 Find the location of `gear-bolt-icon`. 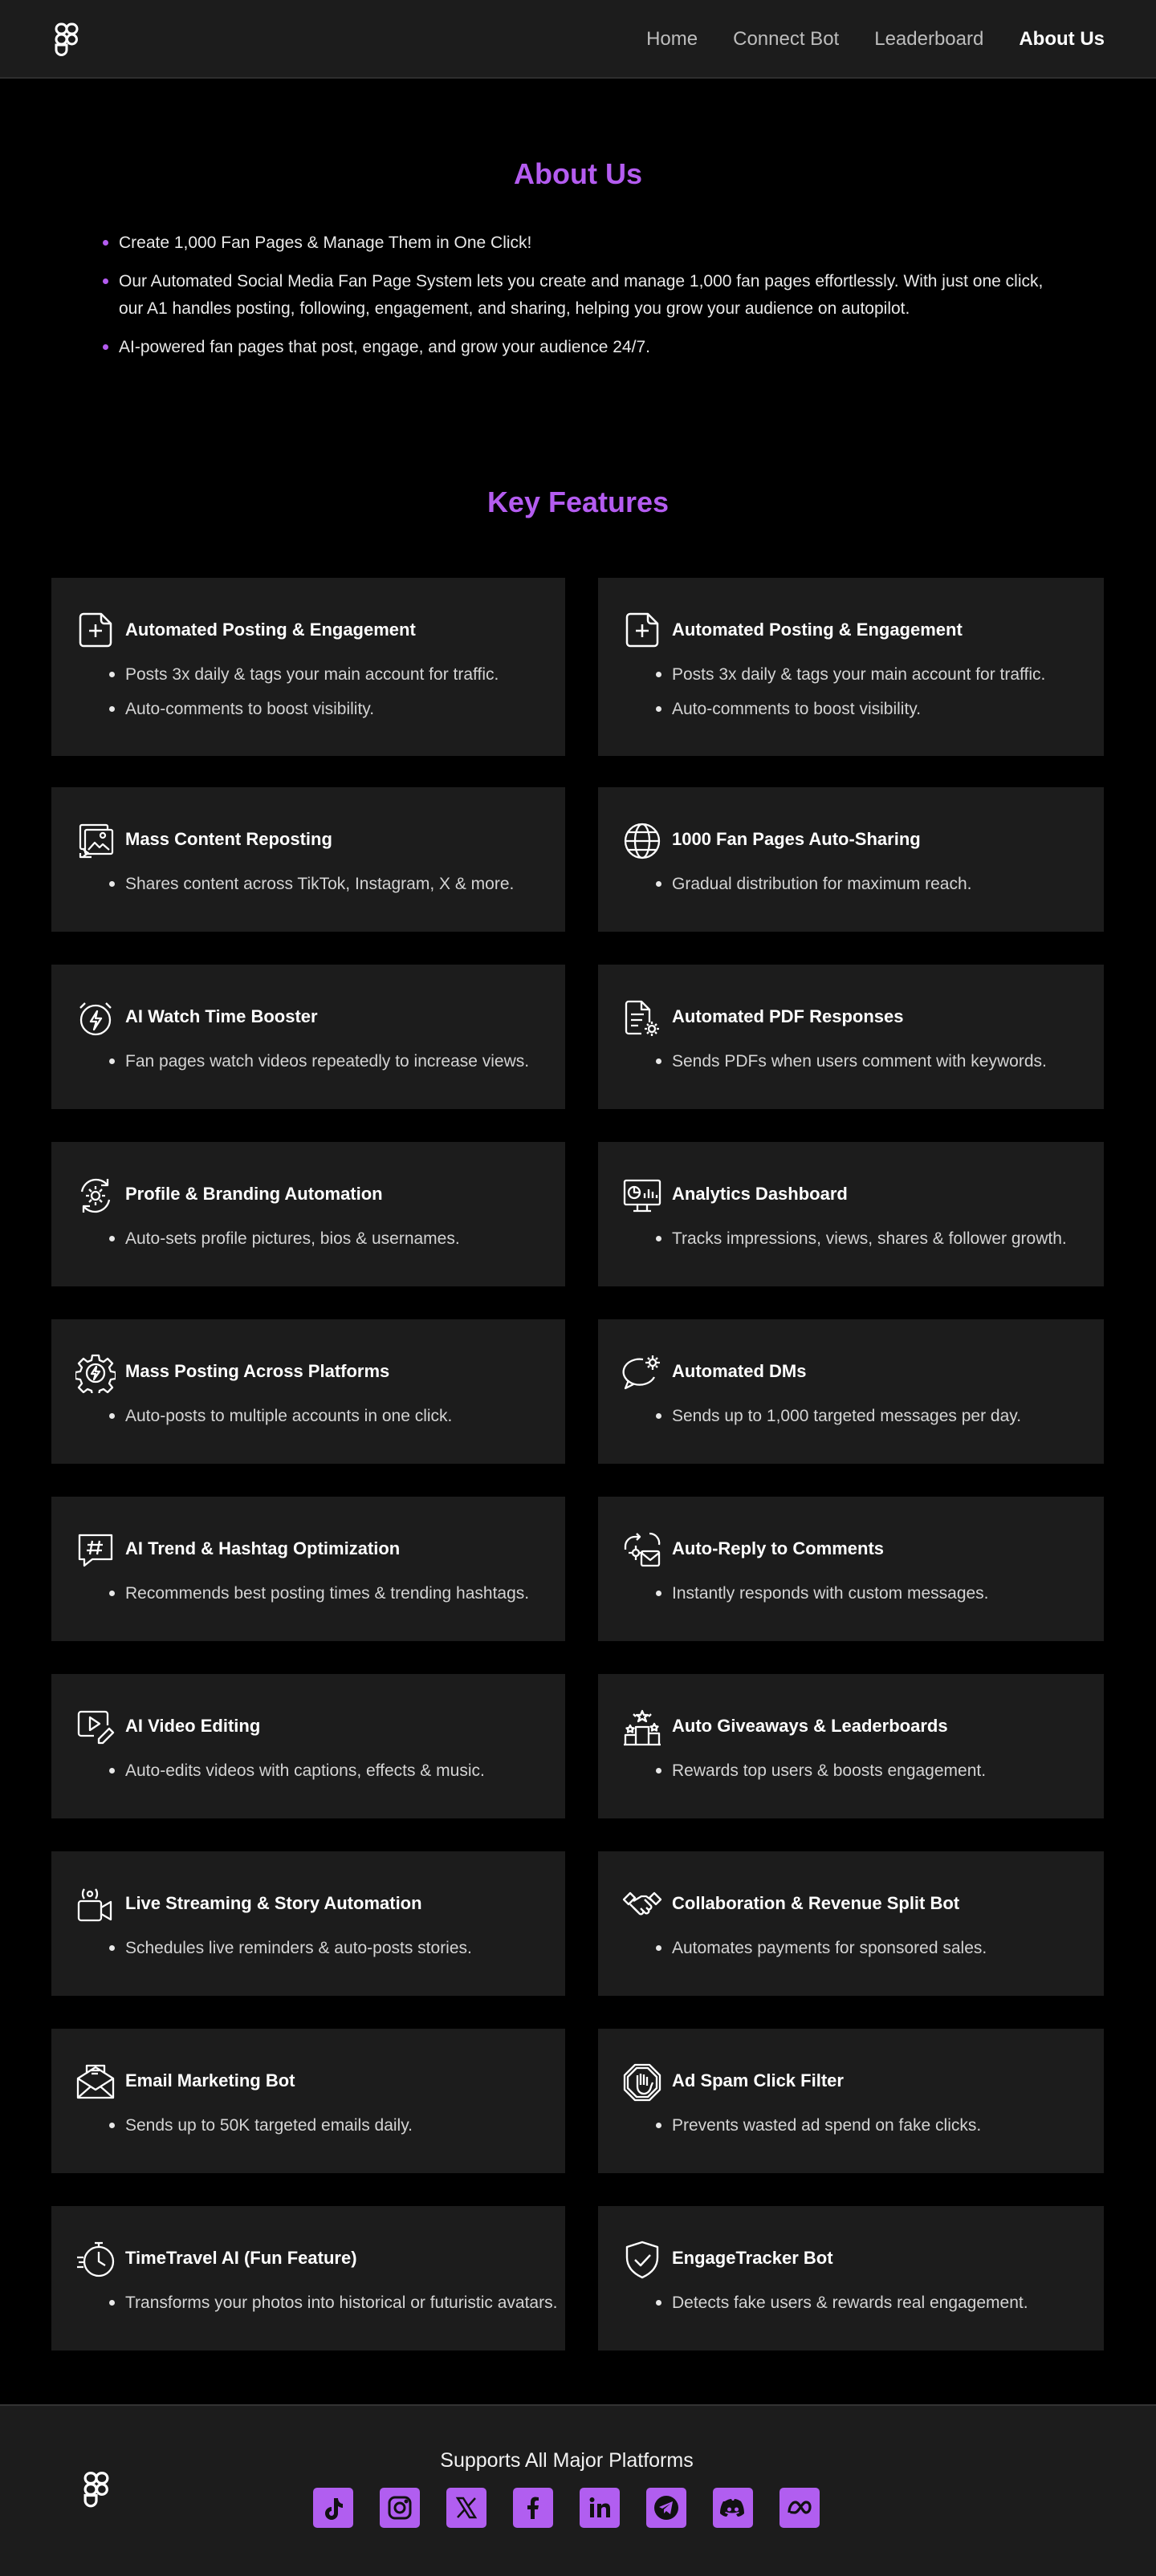

gear-bolt-icon is located at coordinates (96, 1375).